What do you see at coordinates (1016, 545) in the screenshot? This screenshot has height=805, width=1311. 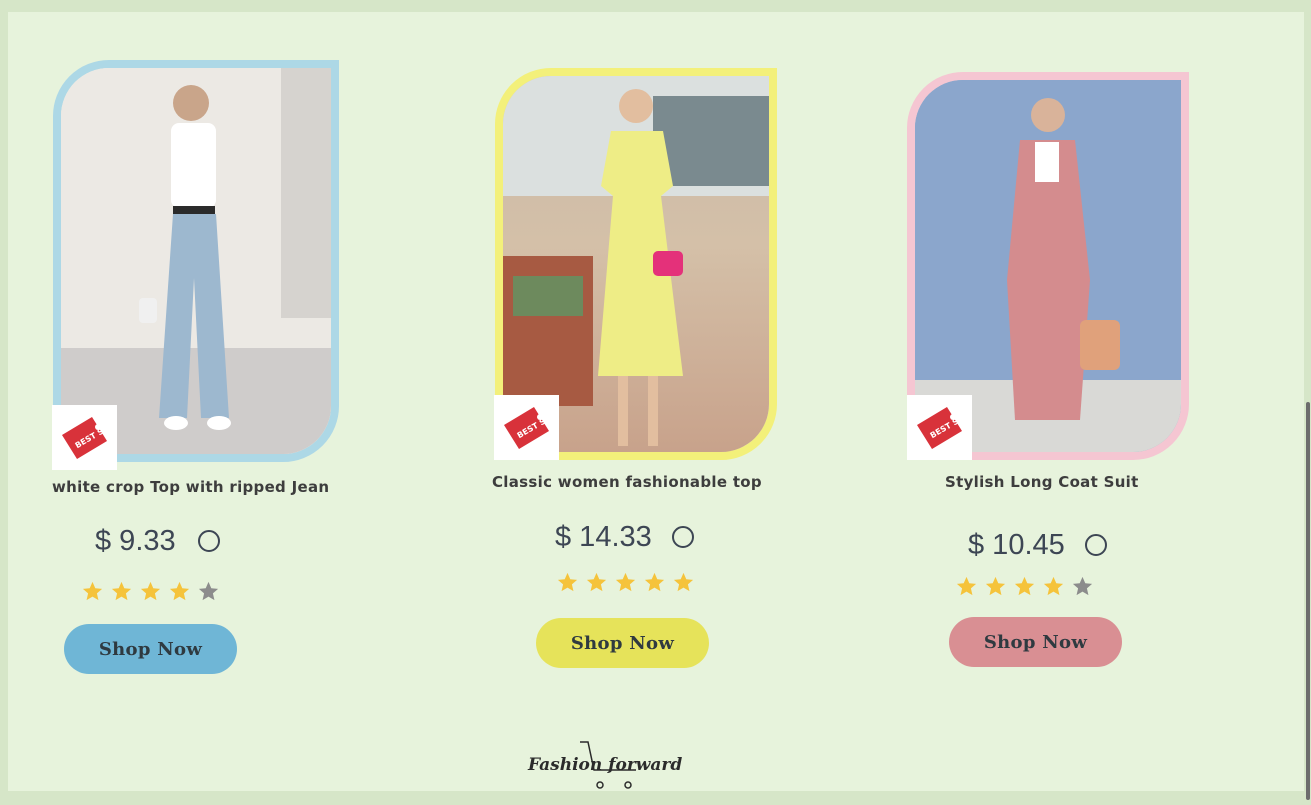 I see `product-price-3: $ 10.45` at bounding box center [1016, 545].